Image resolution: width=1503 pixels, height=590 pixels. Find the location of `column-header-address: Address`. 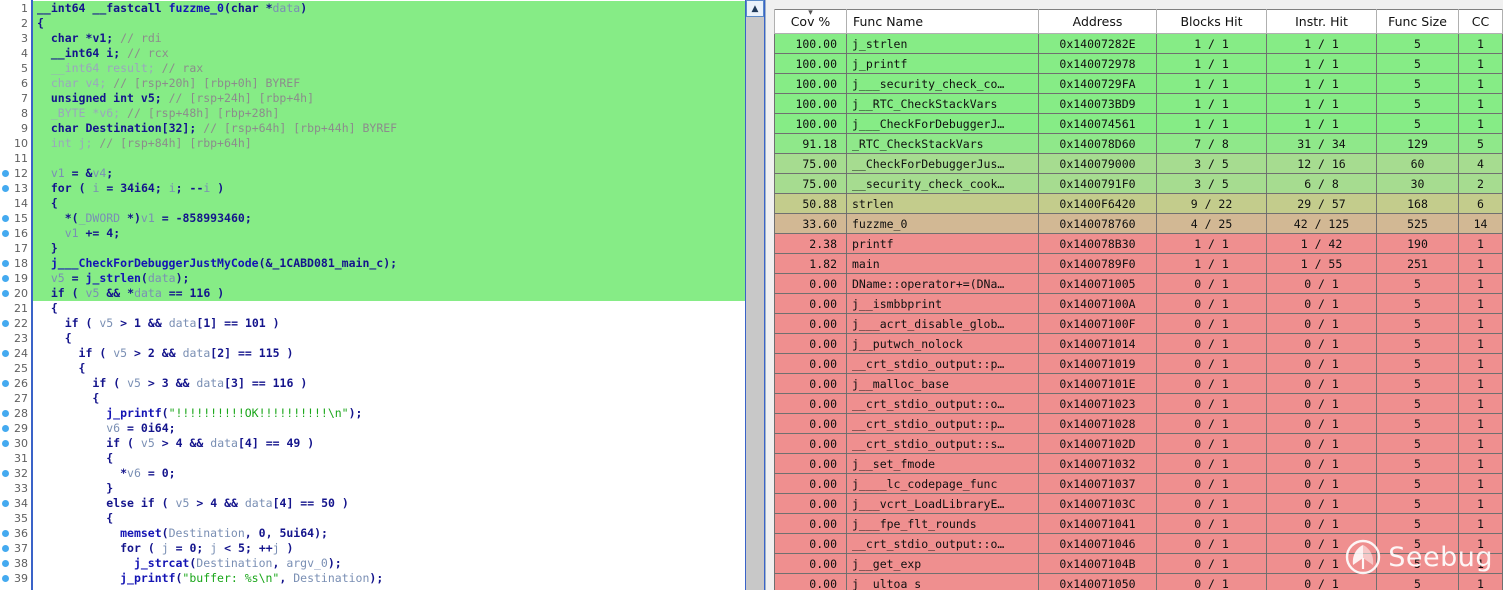

column-header-address: Address is located at coordinates (1097, 21).